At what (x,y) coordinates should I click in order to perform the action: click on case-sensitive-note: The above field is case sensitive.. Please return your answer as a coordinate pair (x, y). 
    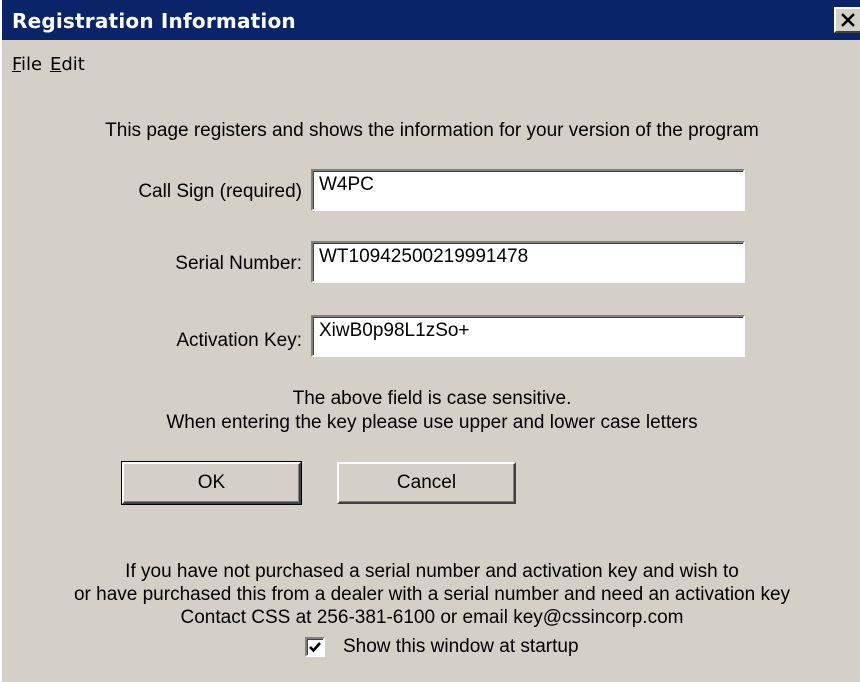
    Looking at the image, I should click on (432, 398).